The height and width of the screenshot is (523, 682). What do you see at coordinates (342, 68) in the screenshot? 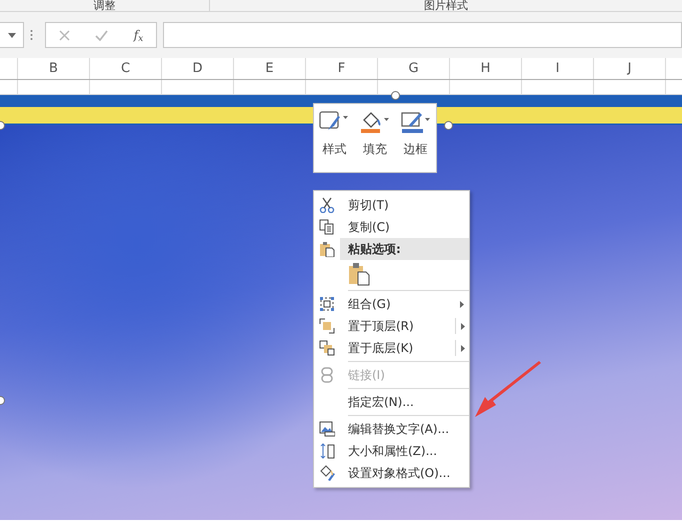
I see `column-header: F` at bounding box center [342, 68].